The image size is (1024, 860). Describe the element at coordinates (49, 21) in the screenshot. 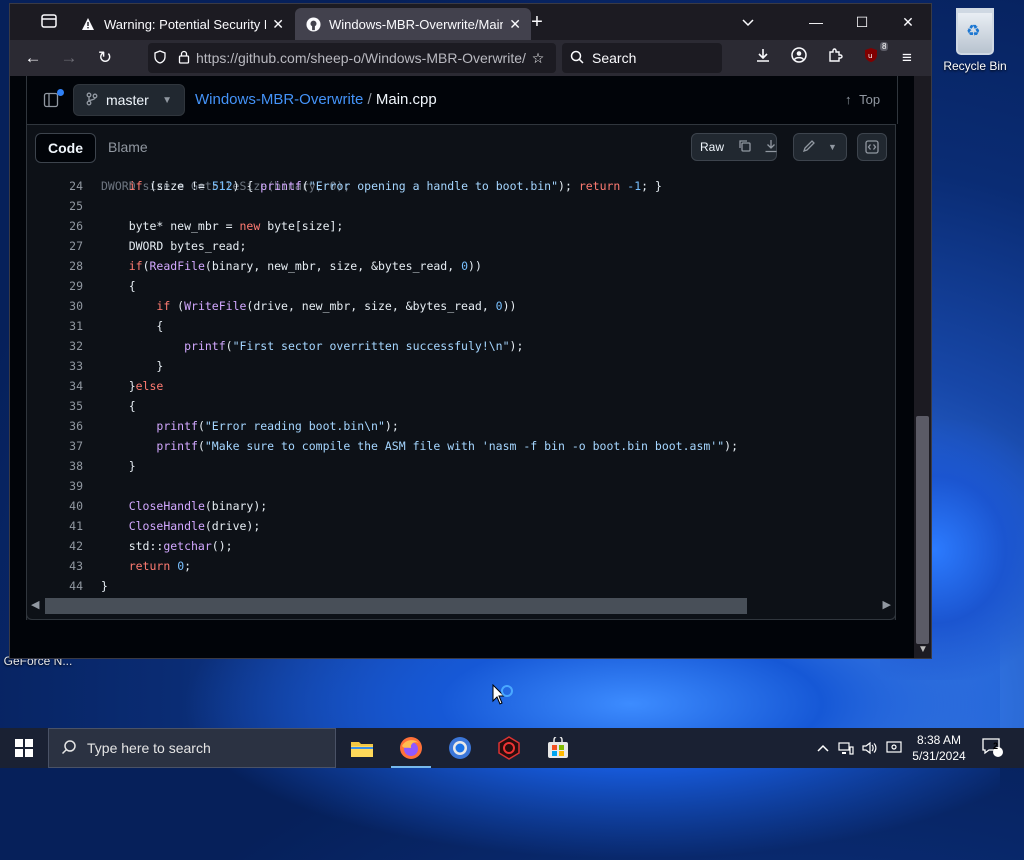

I see `firefox-view-button` at that location.